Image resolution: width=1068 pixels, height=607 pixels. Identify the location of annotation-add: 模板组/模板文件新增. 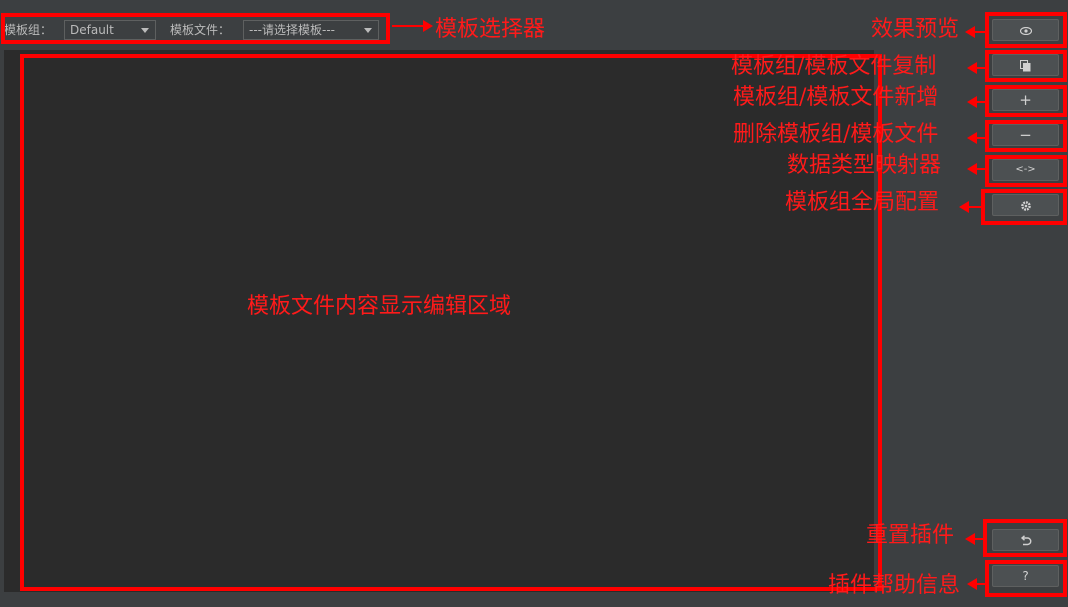
(836, 97).